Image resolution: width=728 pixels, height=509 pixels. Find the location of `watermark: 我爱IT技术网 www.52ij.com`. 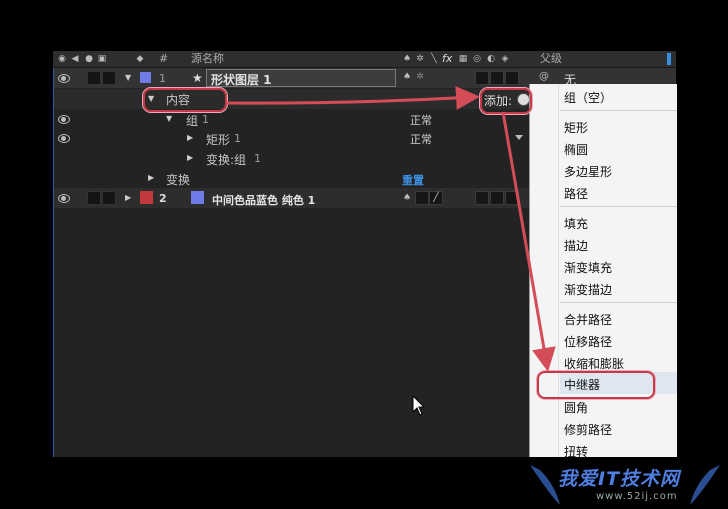

watermark: 我爱IT技术网 www.52ij.com is located at coordinates (624, 482).